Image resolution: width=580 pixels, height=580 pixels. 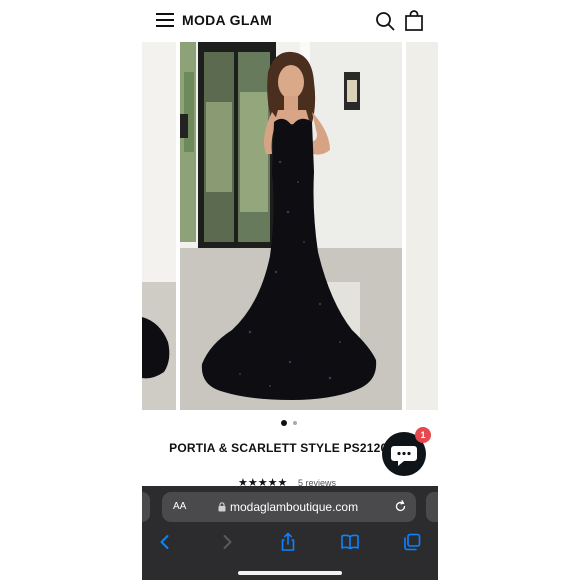 I want to click on address-bar: AA modaglamboutique.com, so click(x=289, y=507).